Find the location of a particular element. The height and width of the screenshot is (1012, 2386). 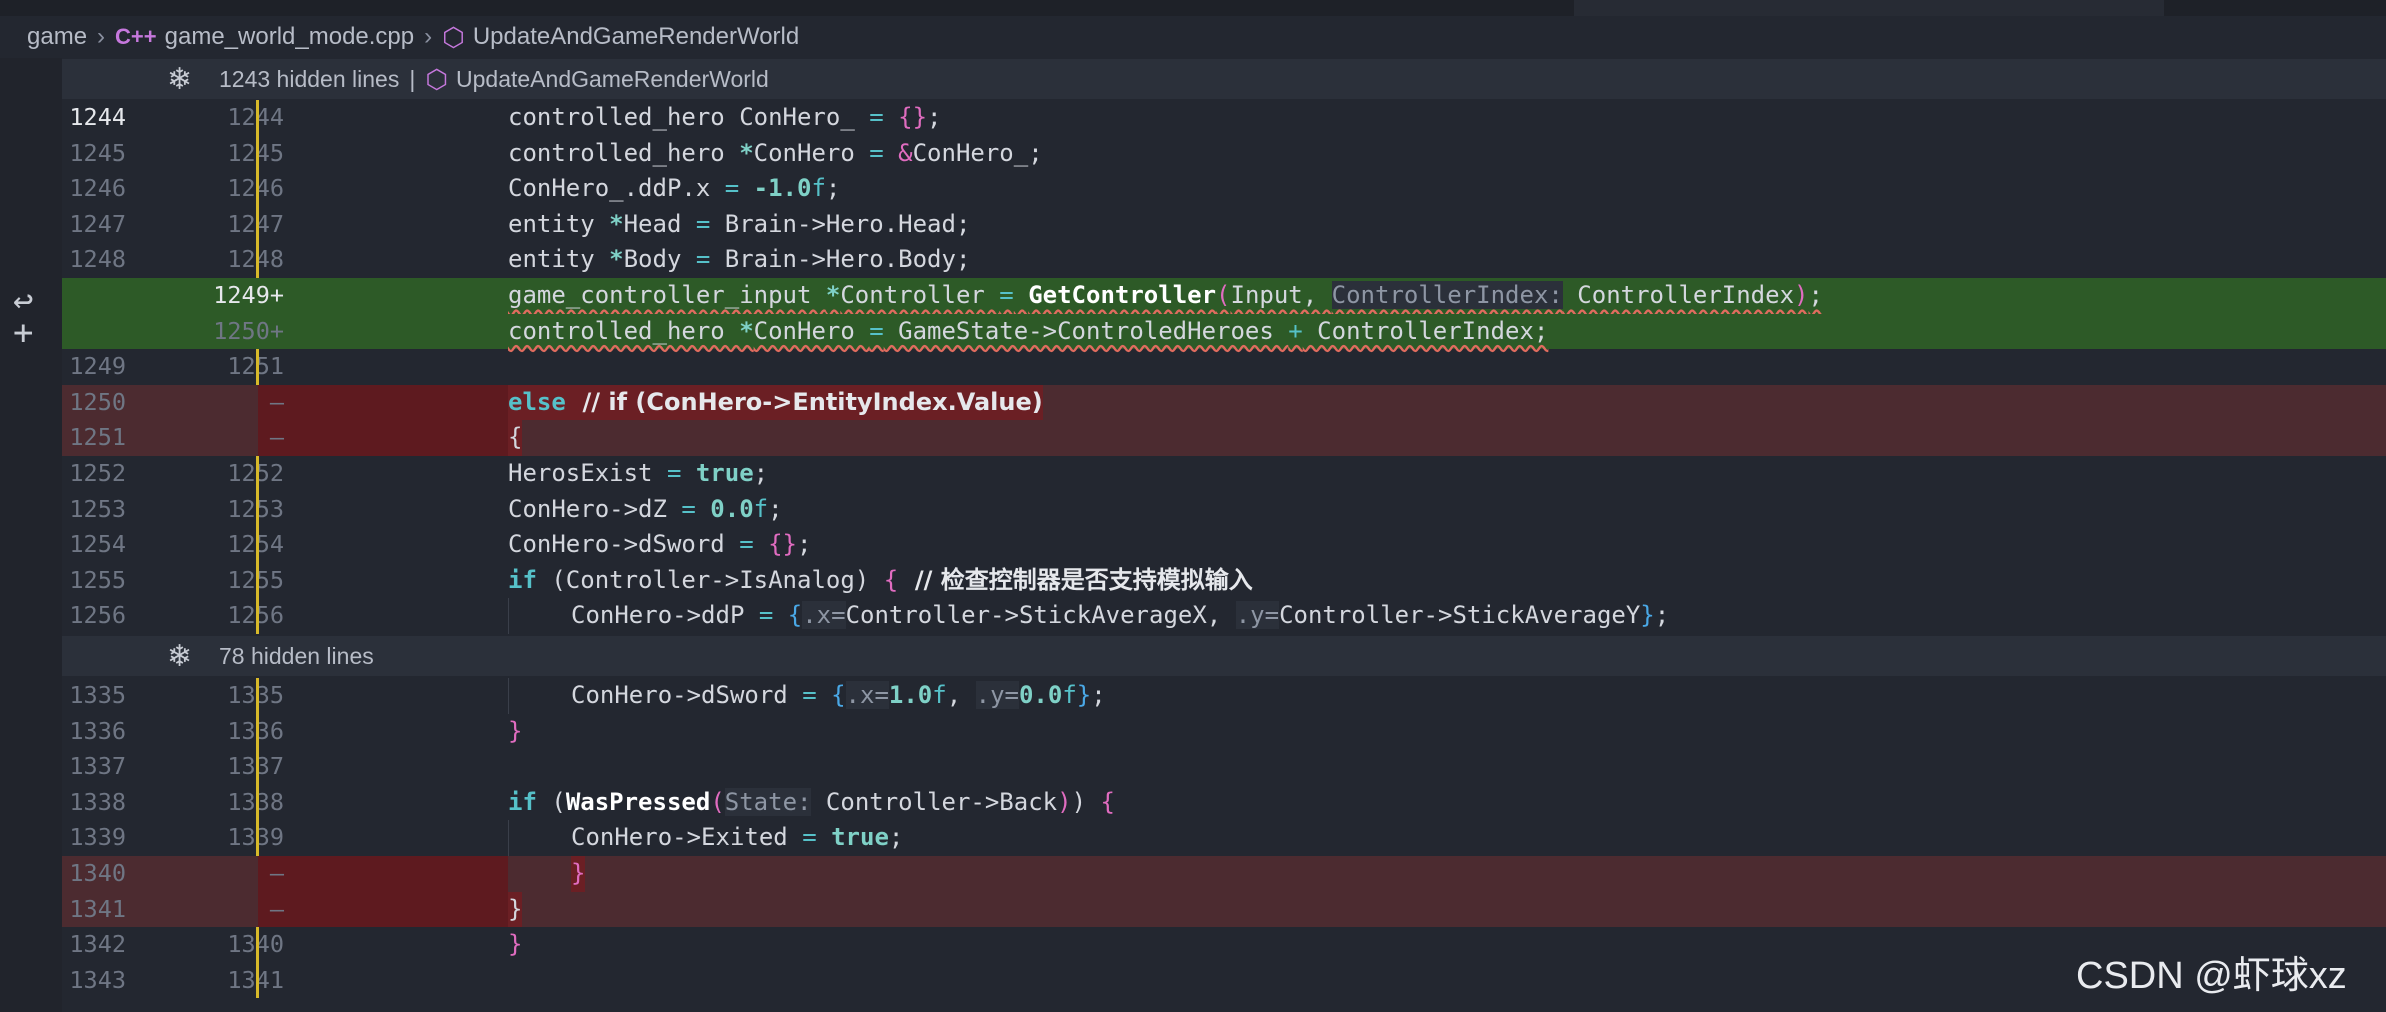

new-line-number: 1338 is located at coordinates (220, 803).